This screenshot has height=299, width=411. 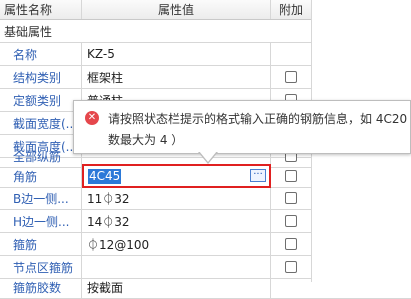 I want to click on row-name: 结构类别, so click(x=41, y=77).